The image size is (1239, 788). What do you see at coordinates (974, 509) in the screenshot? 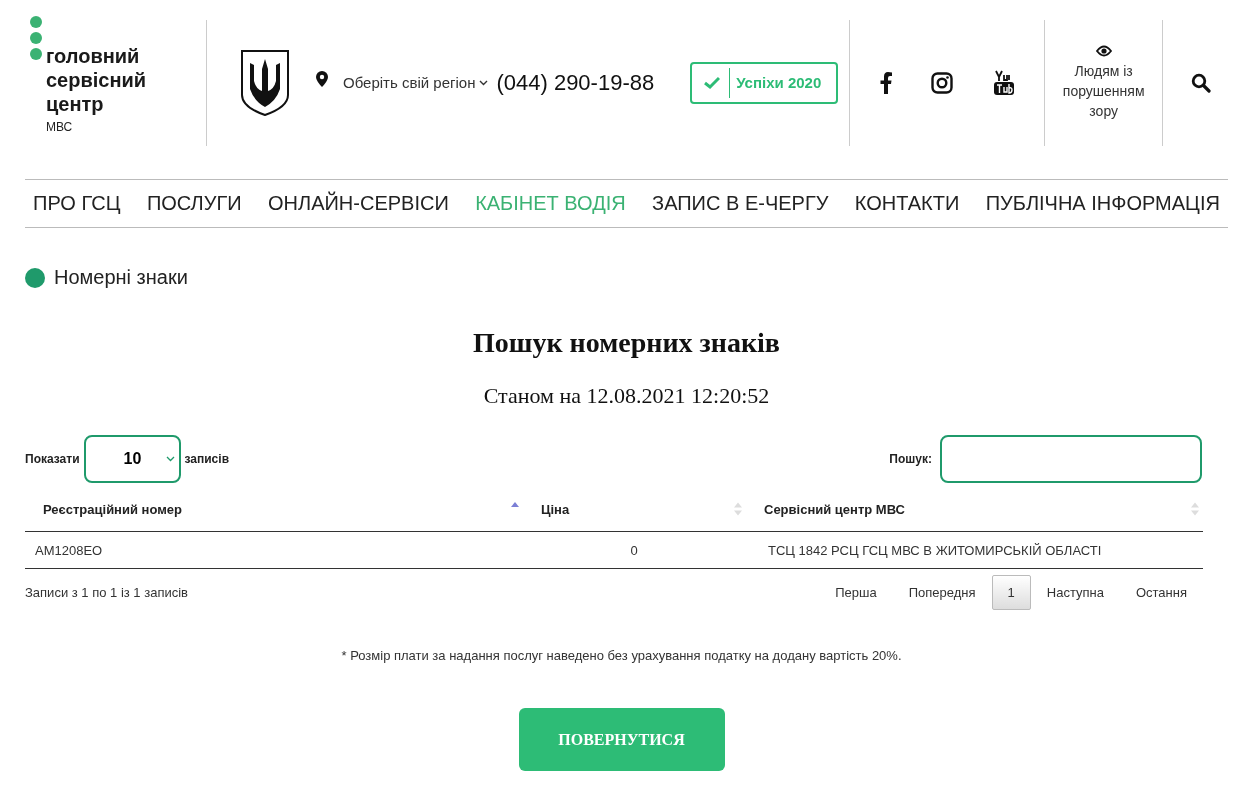
I see `column-header: Сервісний центр МВС` at bounding box center [974, 509].